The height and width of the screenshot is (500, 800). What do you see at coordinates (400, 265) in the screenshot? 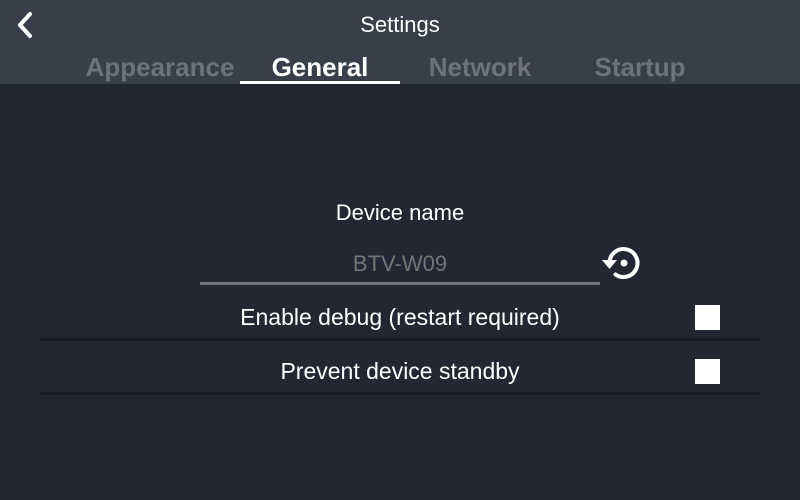
I see `device-name-input` at bounding box center [400, 265].